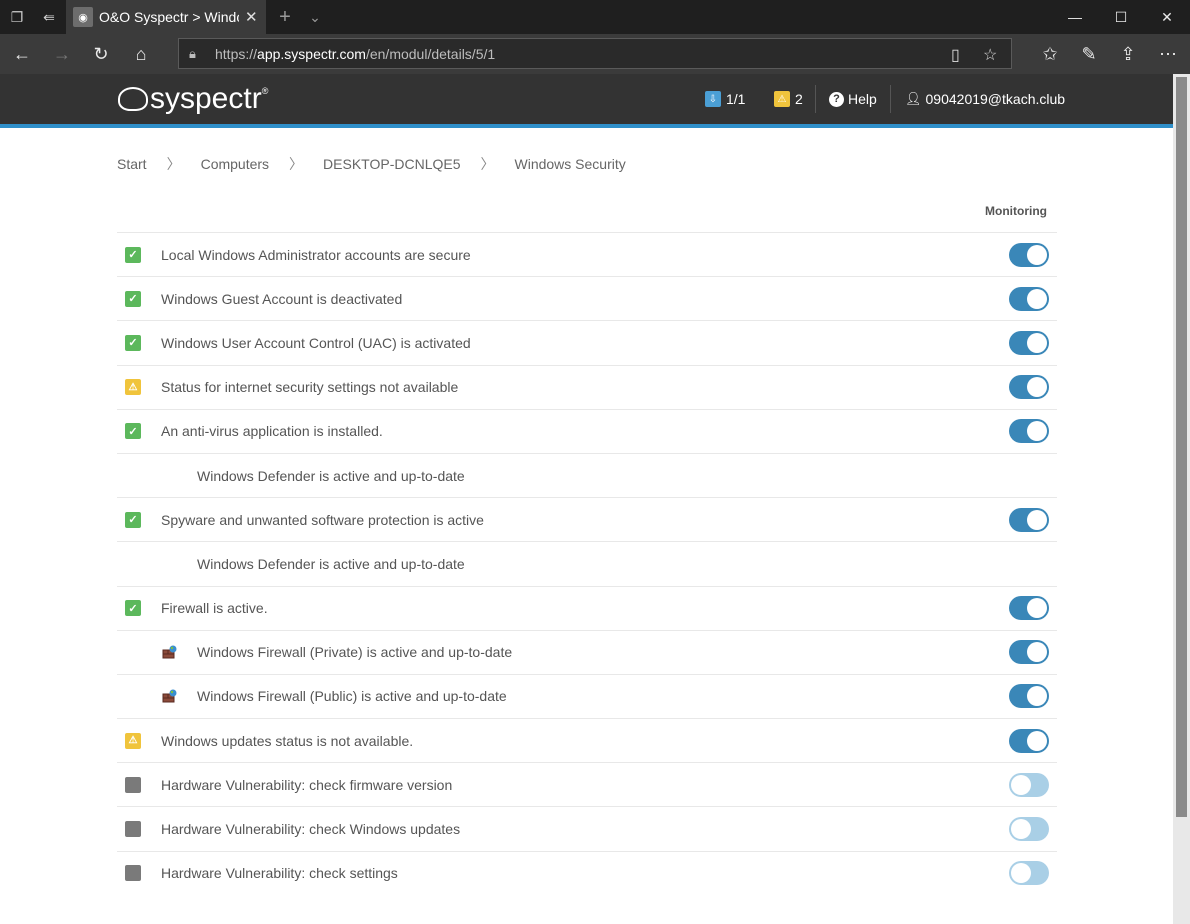 The width and height of the screenshot is (1190, 924). Describe the element at coordinates (1075, 17) in the screenshot. I see `minimize-icon: —` at that location.